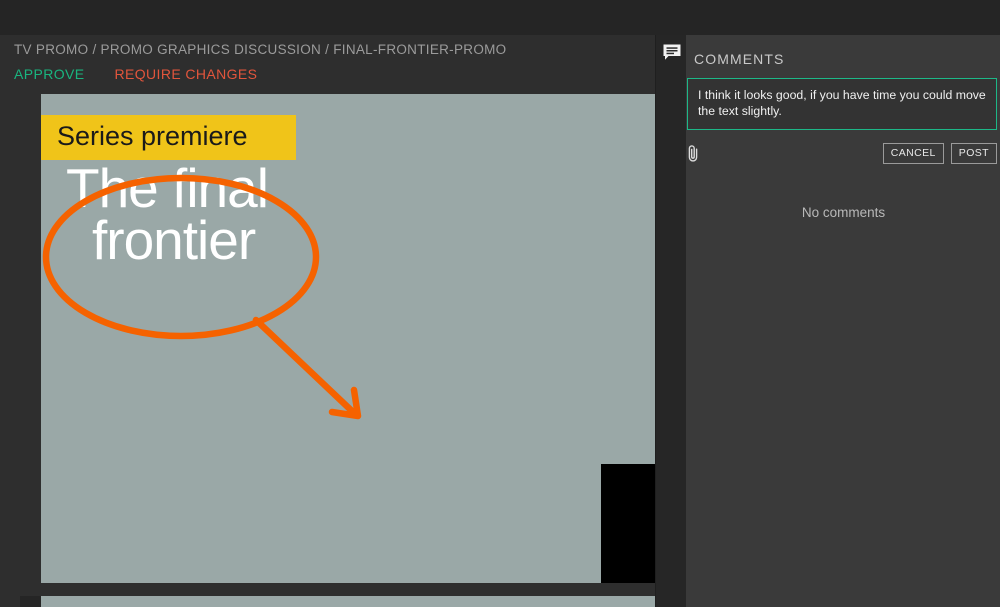 This screenshot has width=1000, height=607. What do you see at coordinates (842, 153) in the screenshot?
I see `comment-composer-actions: CANCEL POST` at bounding box center [842, 153].